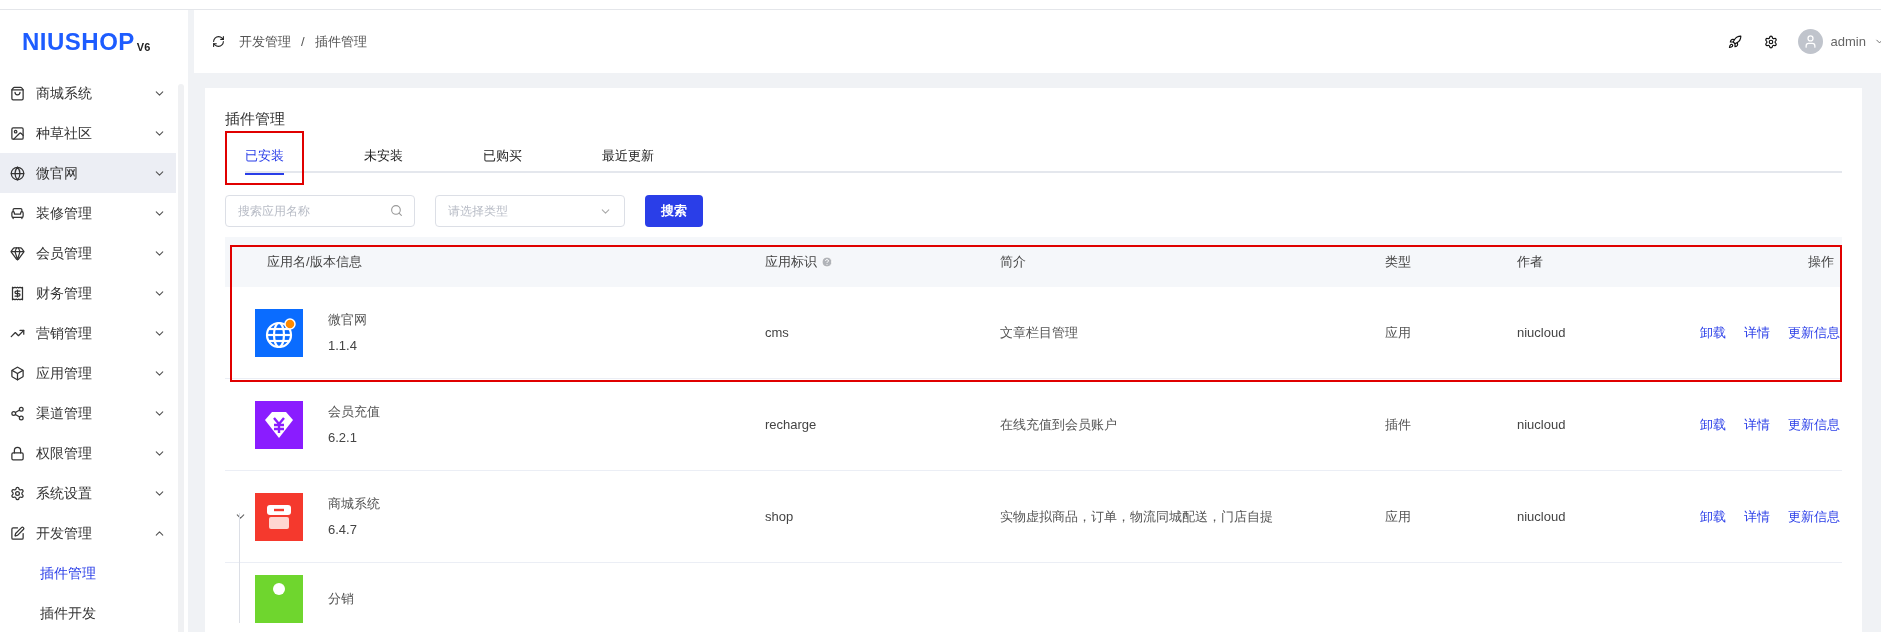 The width and height of the screenshot is (1881, 632). I want to click on settings-icon, so click(1770, 41).